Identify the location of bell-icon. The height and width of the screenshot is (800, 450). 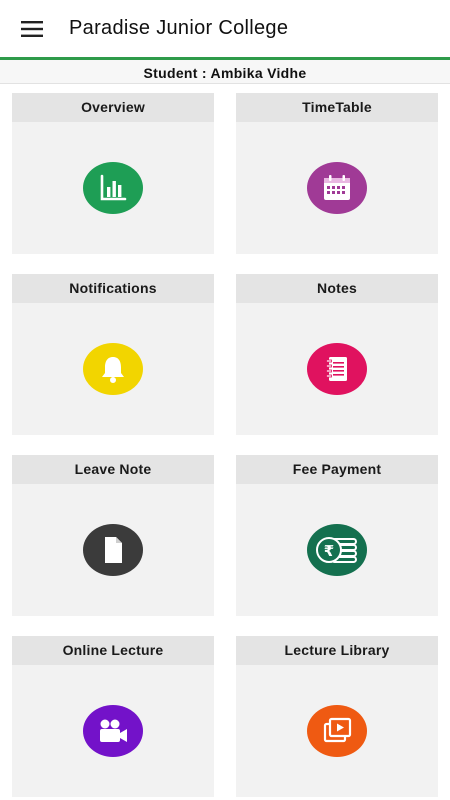
(113, 369).